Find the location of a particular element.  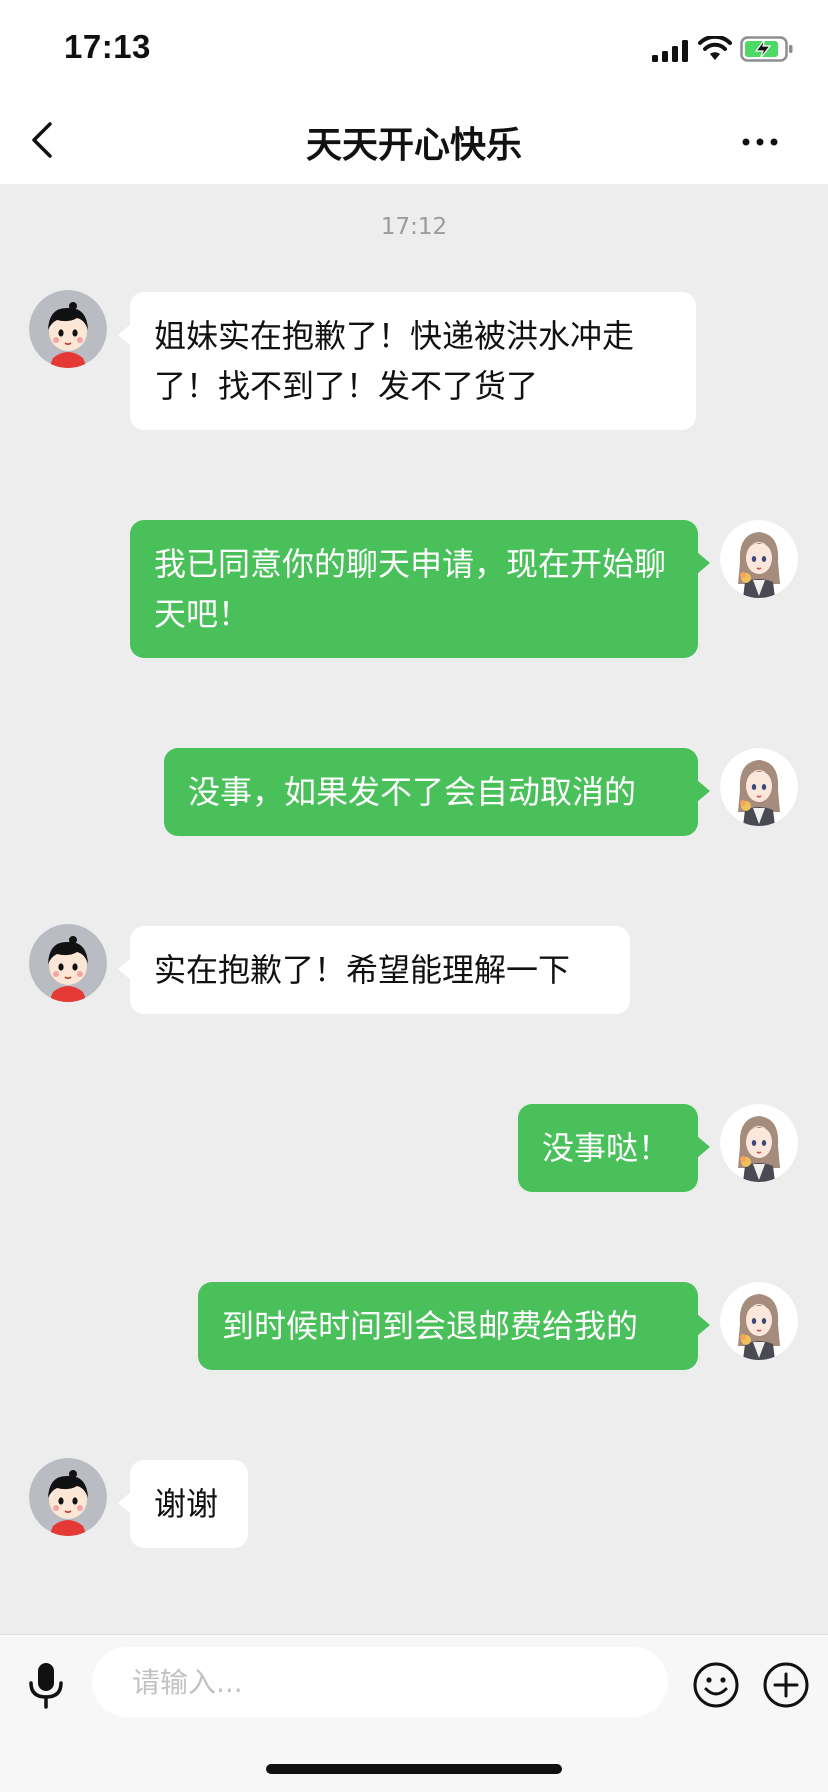

header: 17:13 天天开心快乐 is located at coordinates (414, 92).